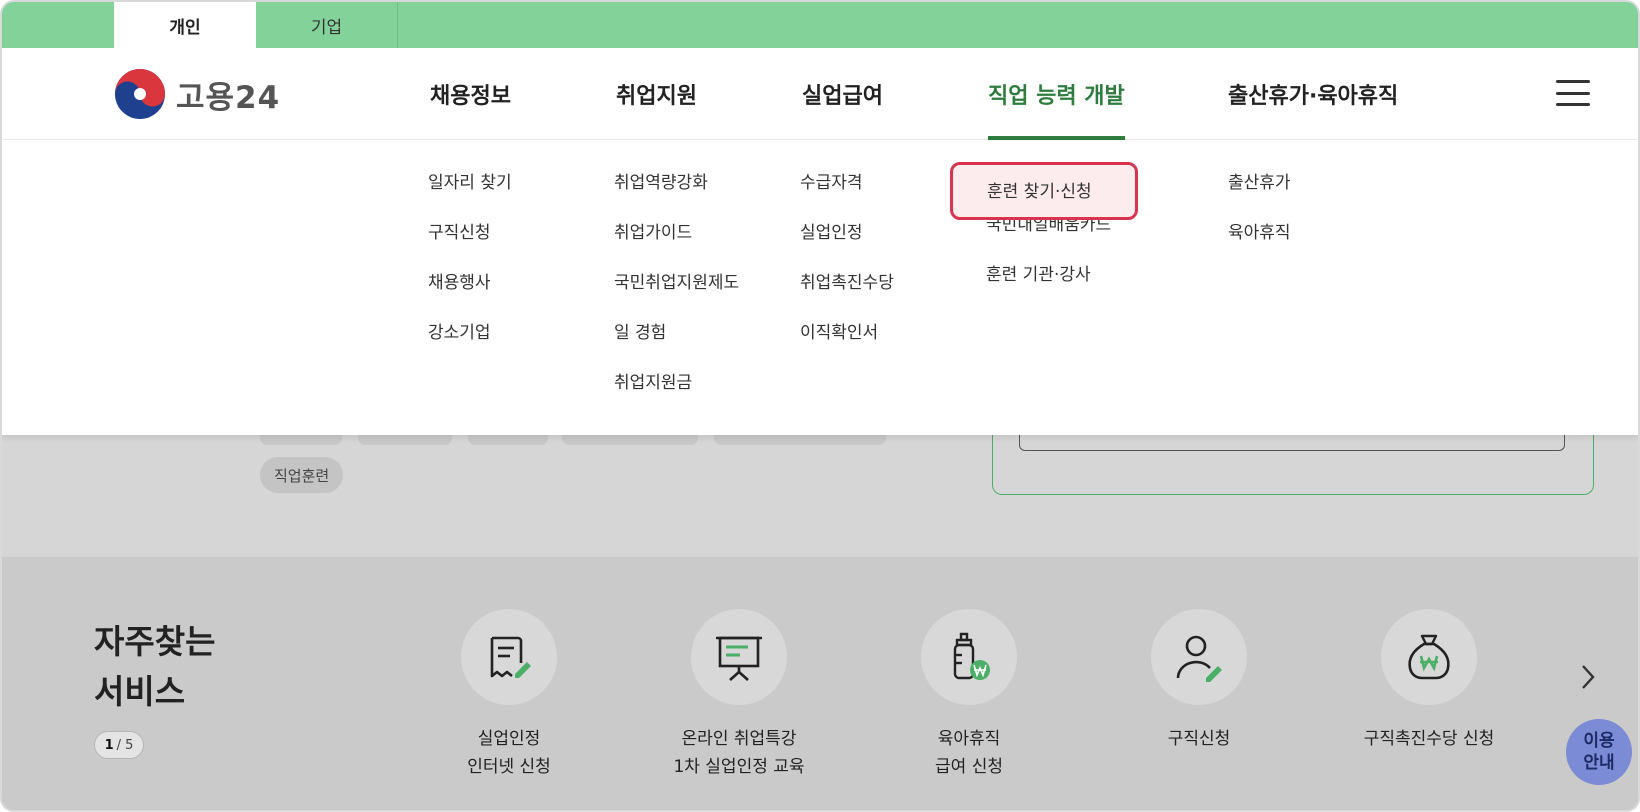  What do you see at coordinates (509, 767) in the screenshot?
I see `service-label: 인터넷 신청` at bounding box center [509, 767].